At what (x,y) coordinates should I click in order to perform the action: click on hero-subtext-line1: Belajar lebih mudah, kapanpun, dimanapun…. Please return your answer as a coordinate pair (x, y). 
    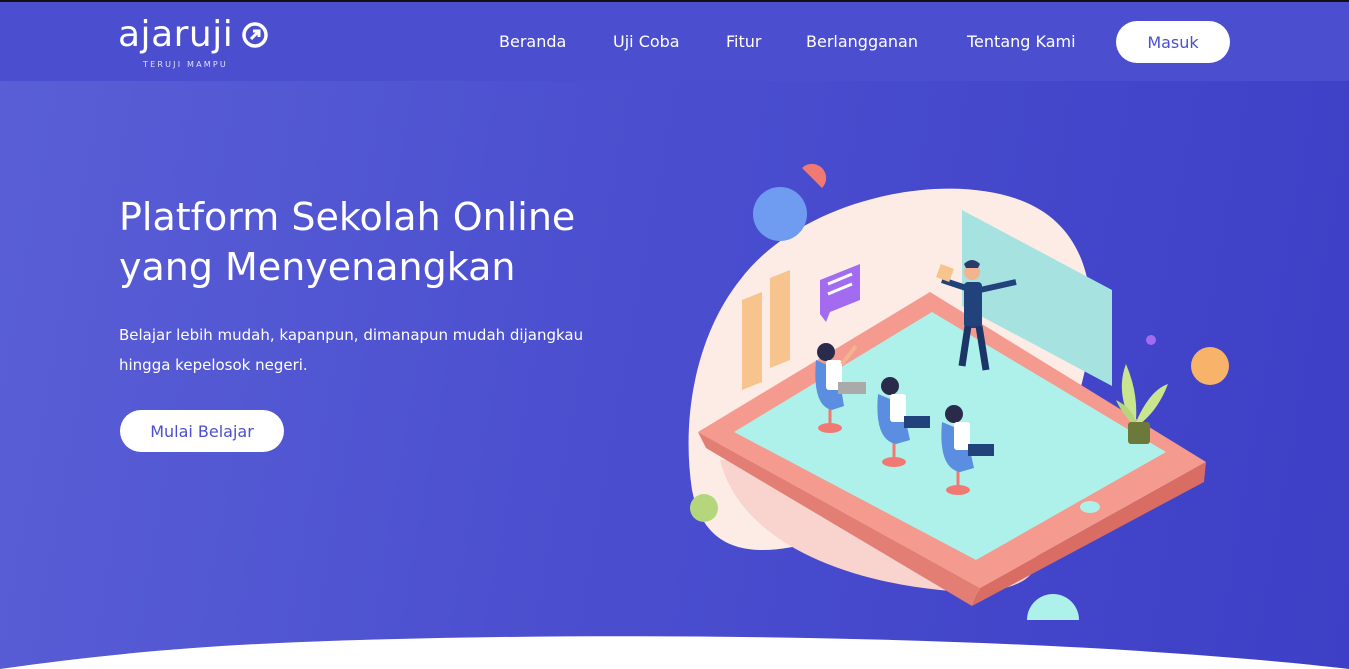
    Looking at the image, I should click on (351, 335).